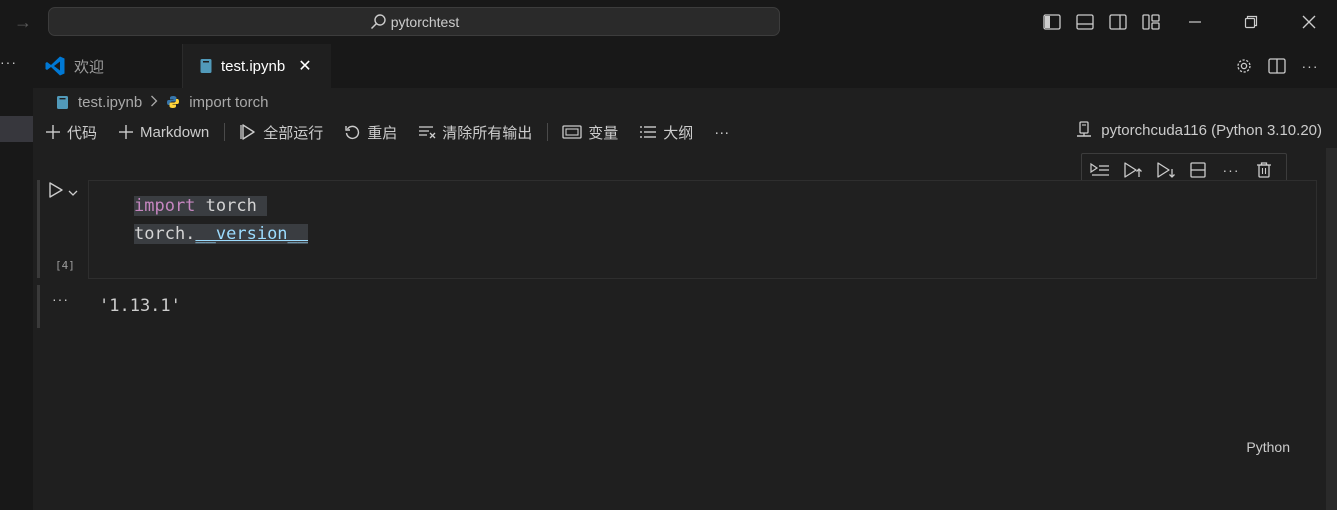  What do you see at coordinates (165, 234) in the screenshot?
I see `code-text: torch.` at bounding box center [165, 234].